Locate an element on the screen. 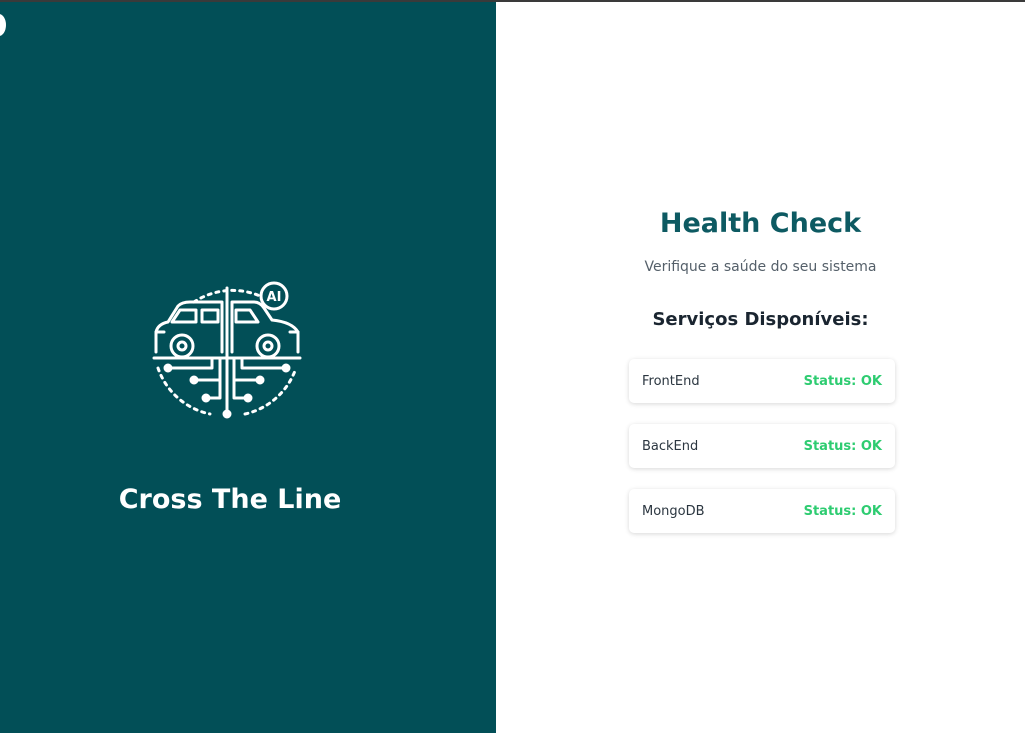 This screenshot has height=733, width=1025. service-card-backend: BackEnd Status: OK is located at coordinates (762, 446).